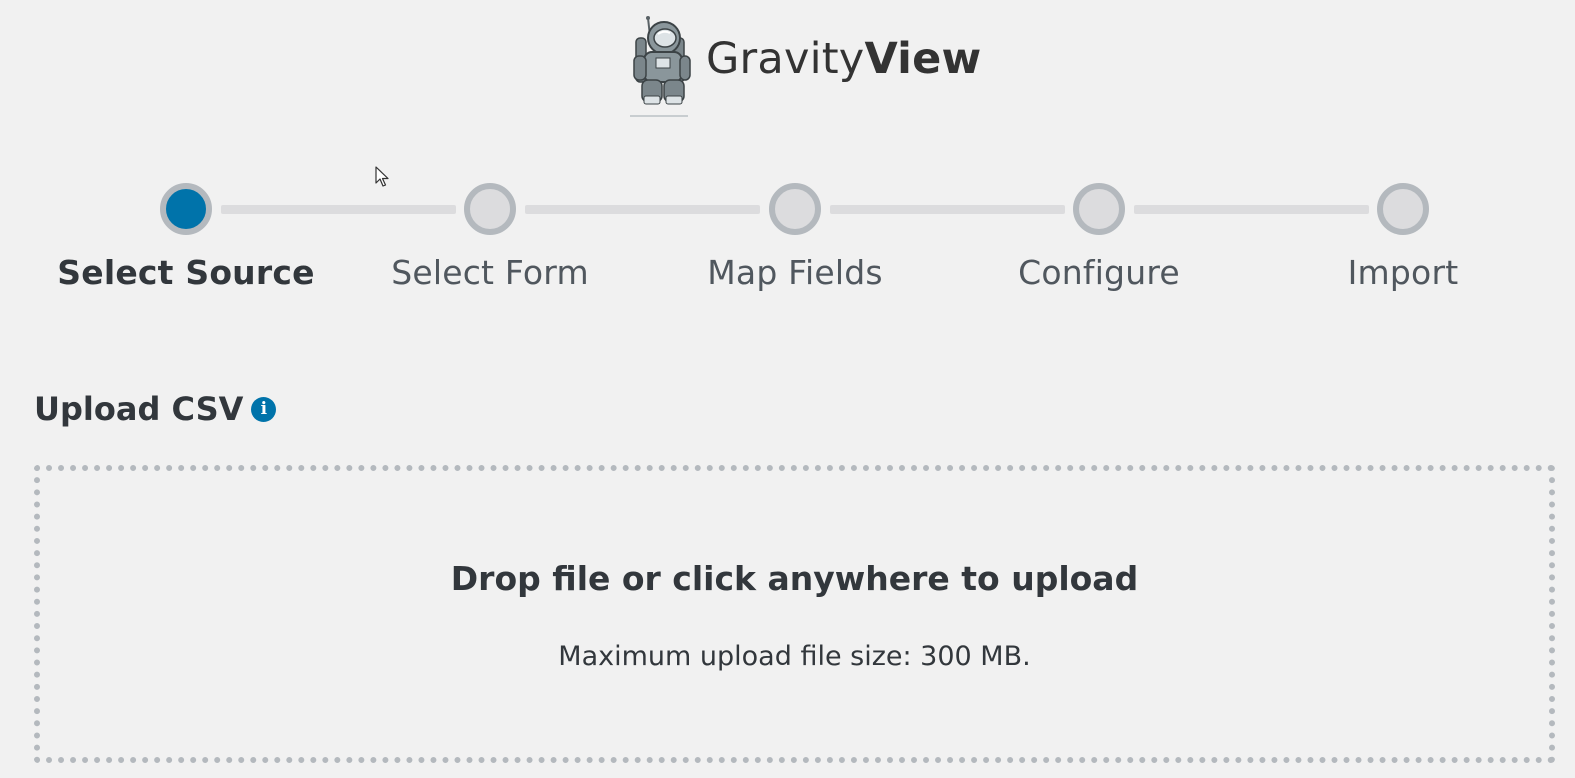  I want to click on brand-name: GravityView, so click(843, 59).